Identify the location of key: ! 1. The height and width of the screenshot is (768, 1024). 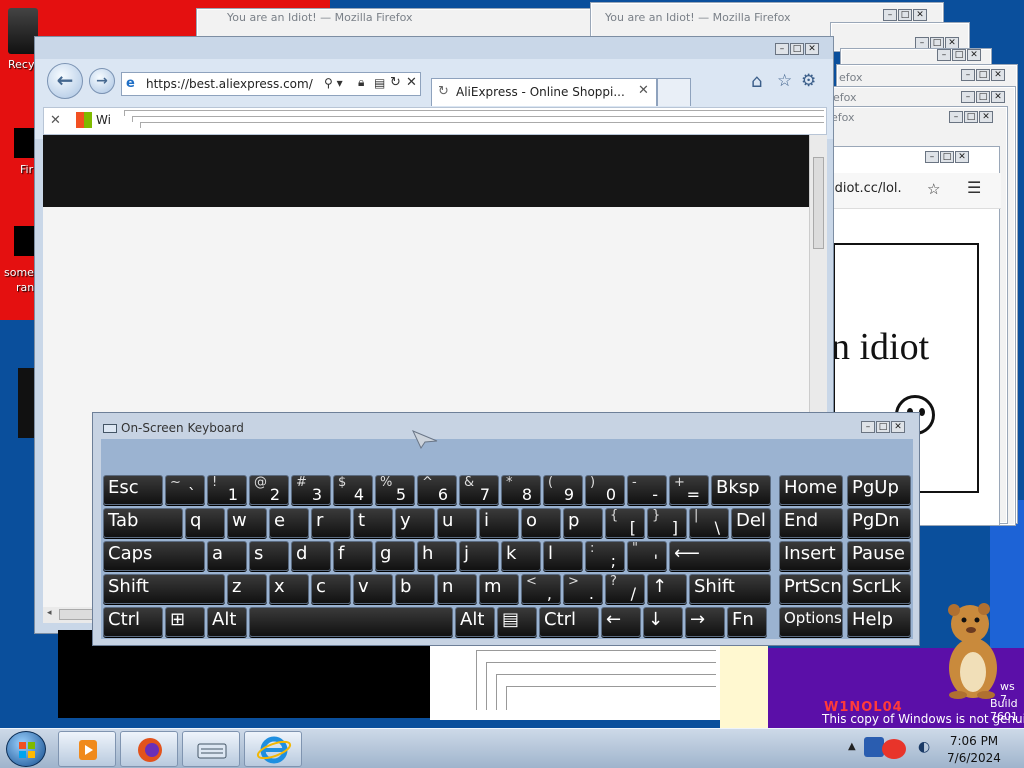
(227, 490).